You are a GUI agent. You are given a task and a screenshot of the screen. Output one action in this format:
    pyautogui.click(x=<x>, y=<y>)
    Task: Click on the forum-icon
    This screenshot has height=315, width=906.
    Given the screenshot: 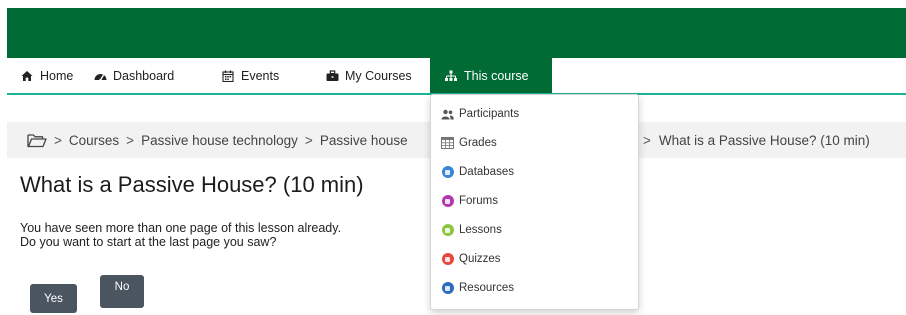 What is the action you would take?
    pyautogui.click(x=447, y=201)
    